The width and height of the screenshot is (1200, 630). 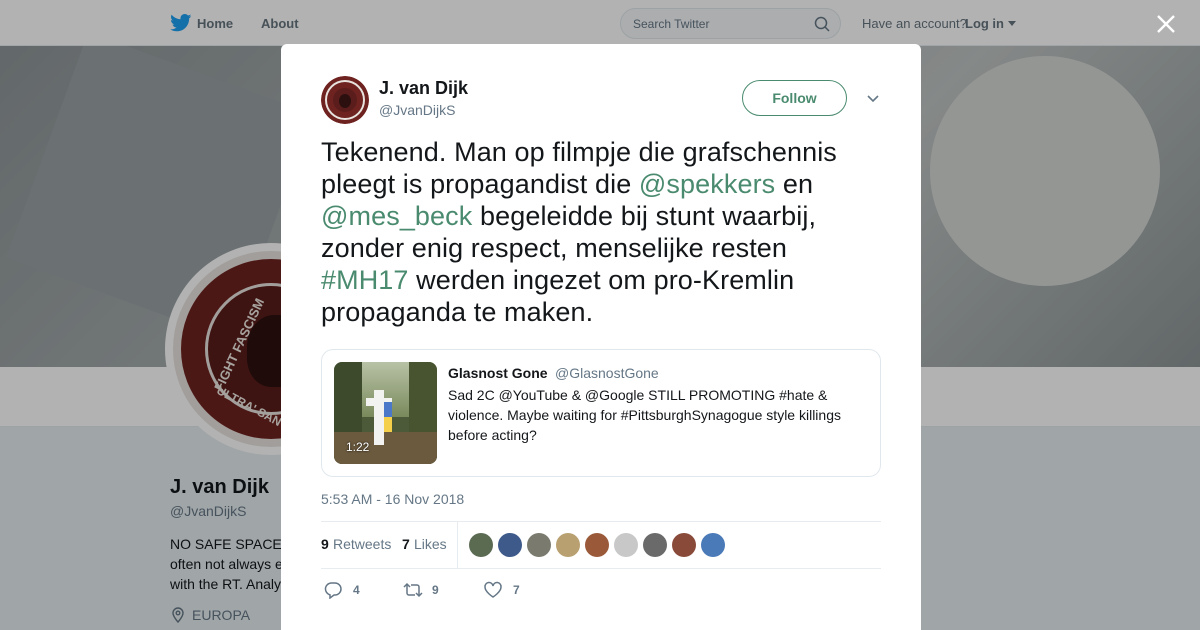 I want to click on retweets-label: Retweets, so click(x=362, y=544).